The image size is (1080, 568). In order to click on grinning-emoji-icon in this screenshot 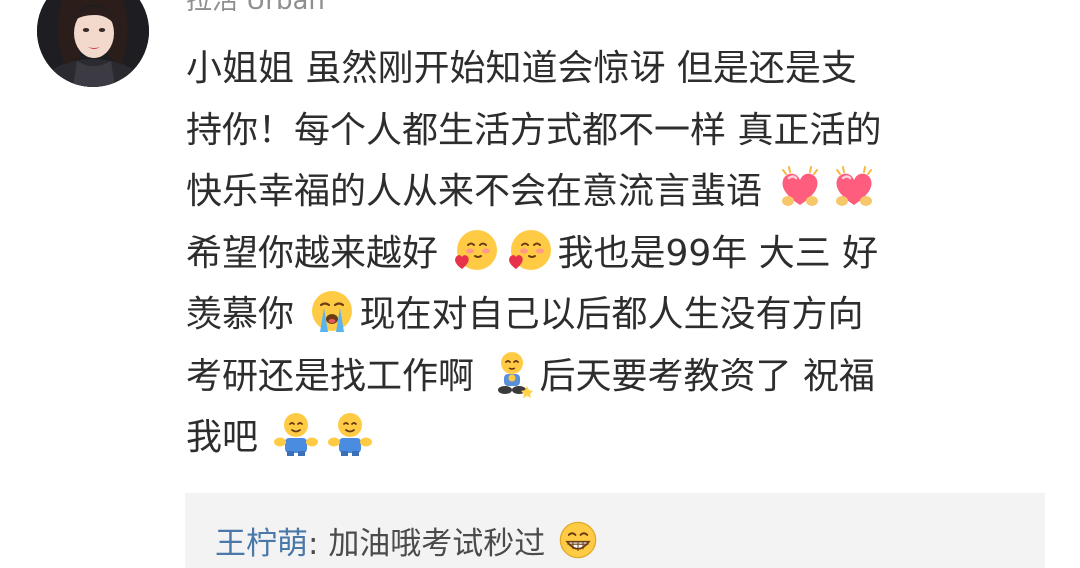, I will do `click(578, 540)`.